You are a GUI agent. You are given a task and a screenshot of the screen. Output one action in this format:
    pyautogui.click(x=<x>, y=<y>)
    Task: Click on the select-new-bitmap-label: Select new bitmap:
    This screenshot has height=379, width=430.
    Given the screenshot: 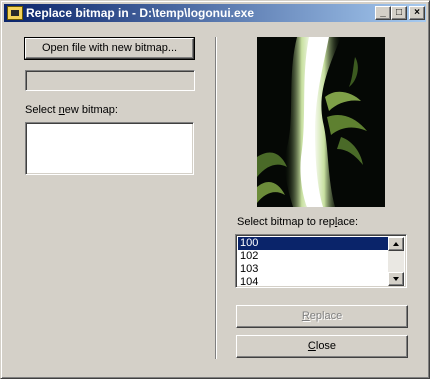 What is the action you would take?
    pyautogui.click(x=71, y=110)
    